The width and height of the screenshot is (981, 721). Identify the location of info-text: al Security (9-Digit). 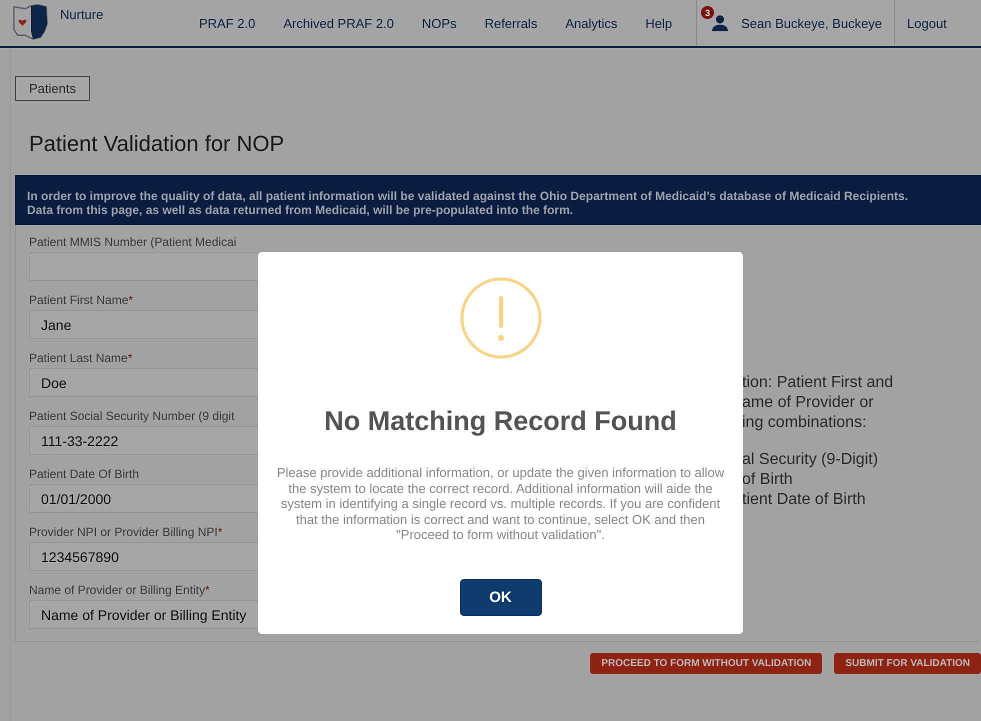
(811, 460).